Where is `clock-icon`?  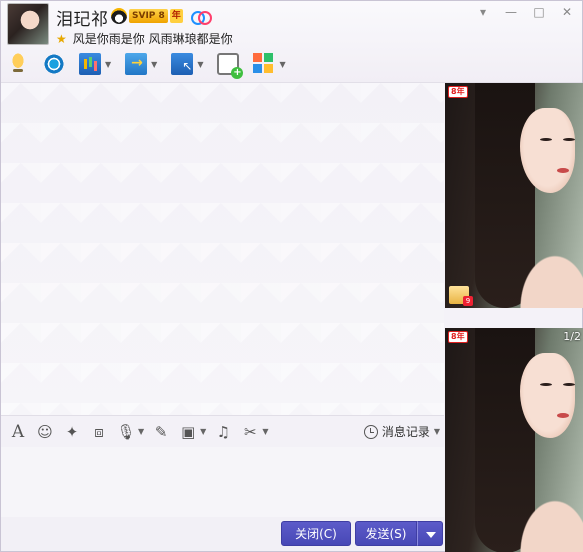
clock-icon is located at coordinates (370, 431).